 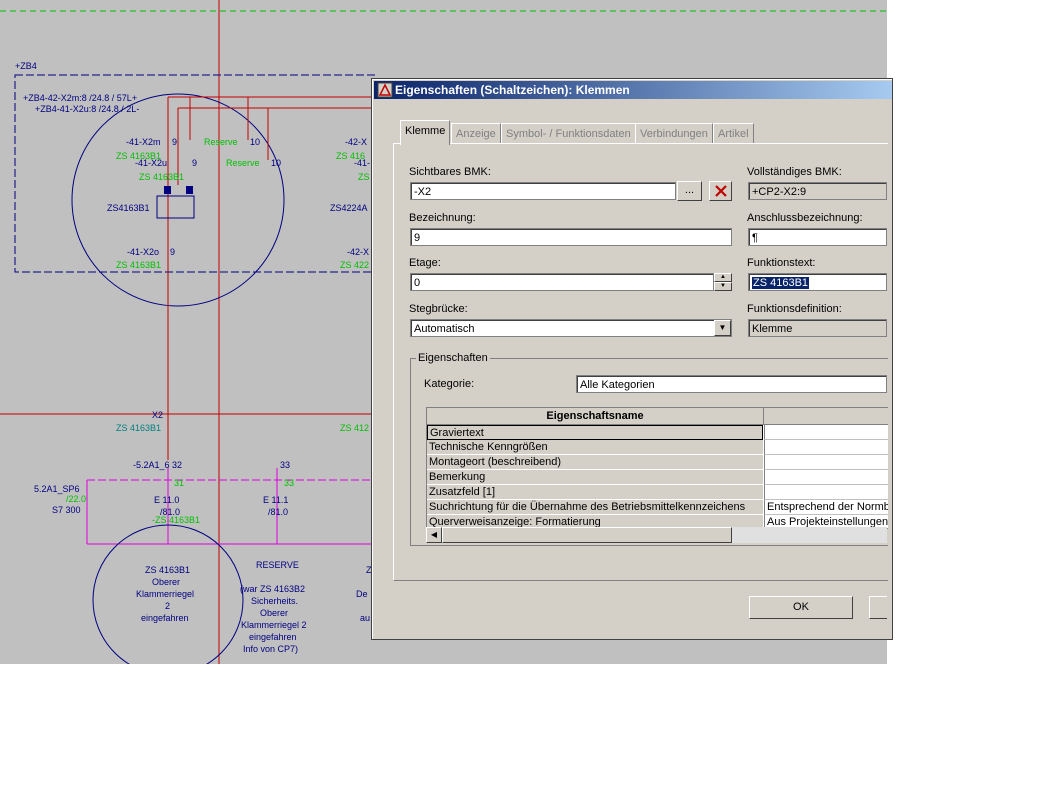 What do you see at coordinates (595, 477) in the screenshot?
I see `property-name-cell: Bemerkung` at bounding box center [595, 477].